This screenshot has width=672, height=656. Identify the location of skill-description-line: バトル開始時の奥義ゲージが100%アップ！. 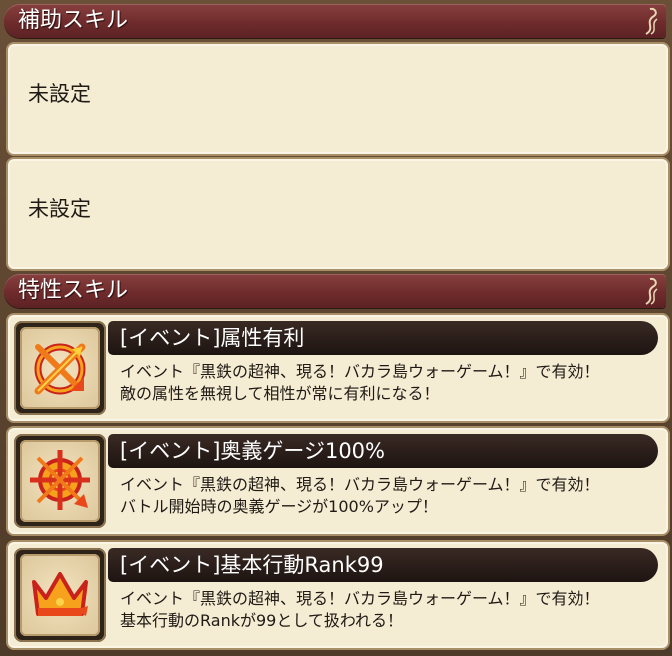
(279, 506).